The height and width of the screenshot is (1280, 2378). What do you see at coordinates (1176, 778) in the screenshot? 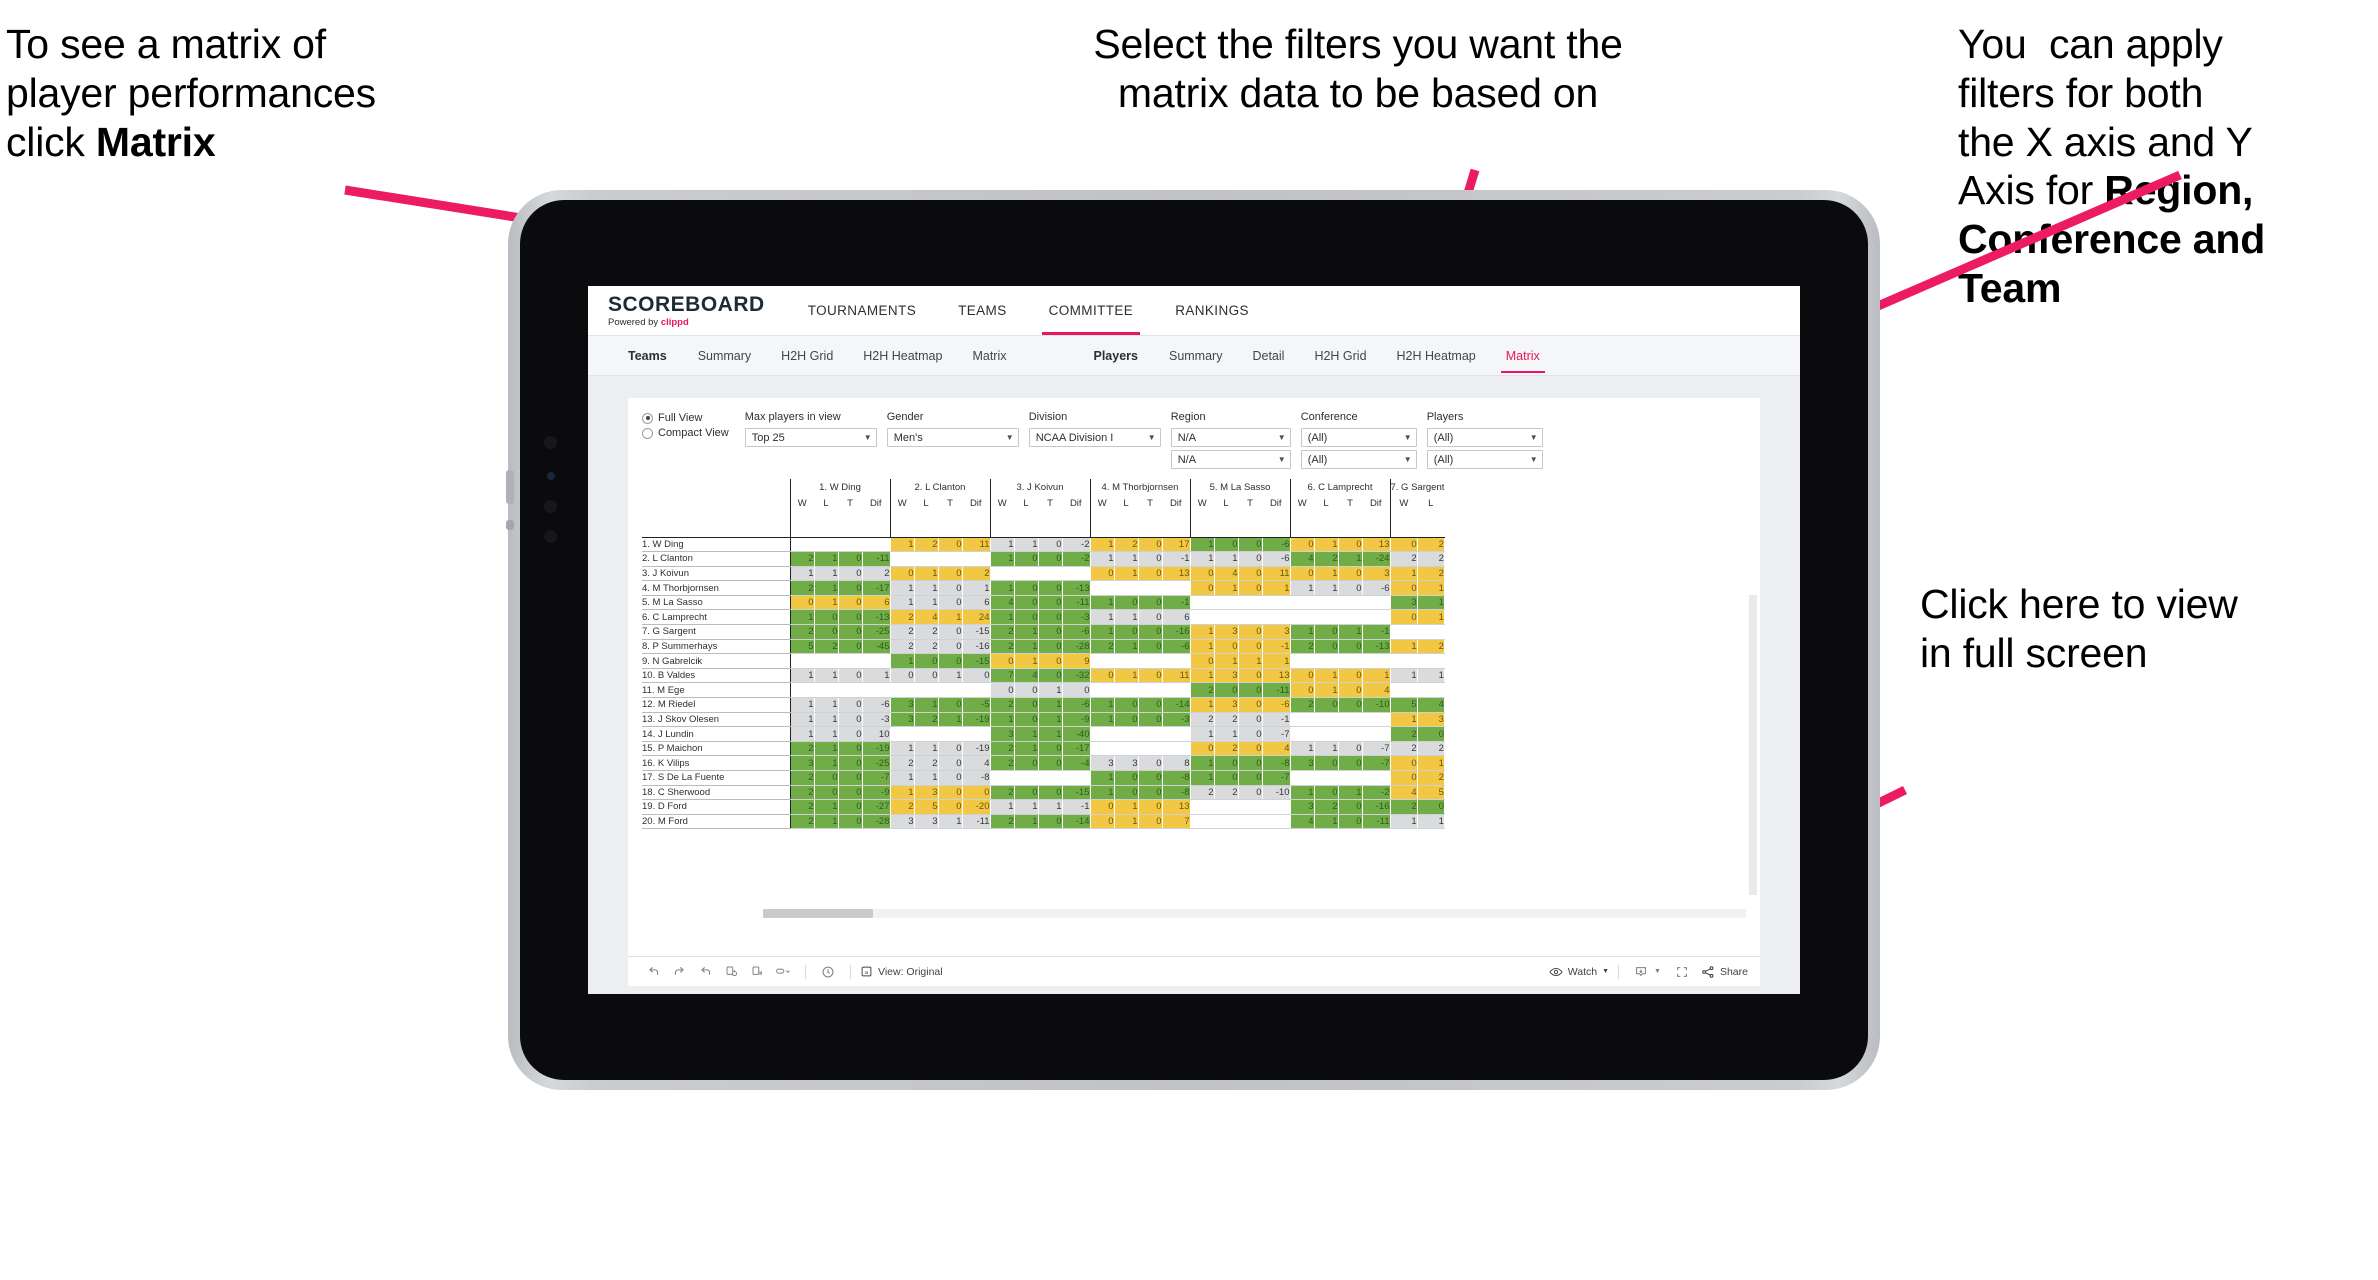
I see `matrix-data-cell: -8` at bounding box center [1176, 778].